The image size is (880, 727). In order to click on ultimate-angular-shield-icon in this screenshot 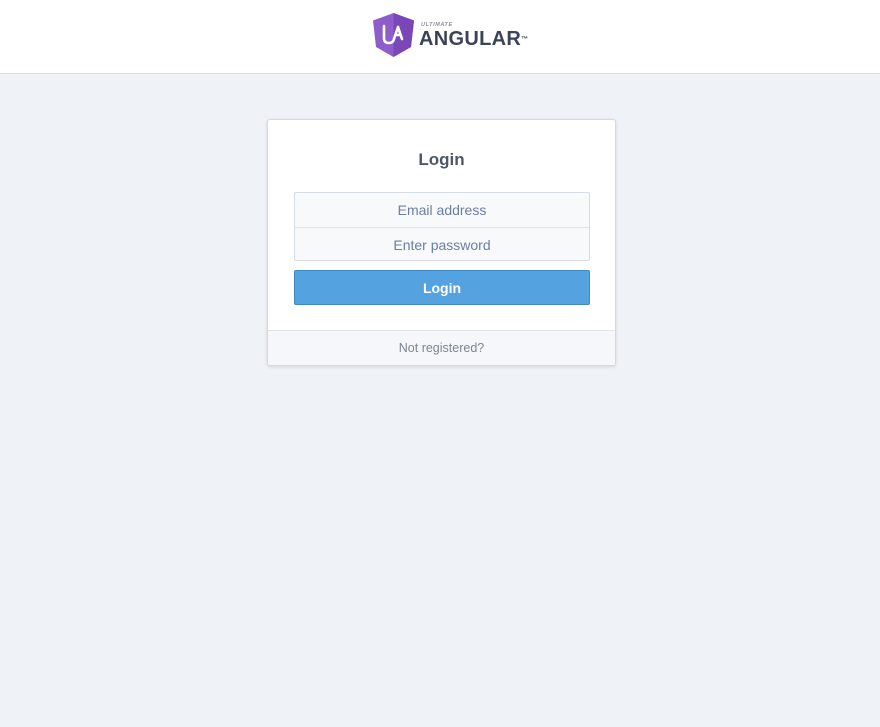, I will do `click(393, 35)`.